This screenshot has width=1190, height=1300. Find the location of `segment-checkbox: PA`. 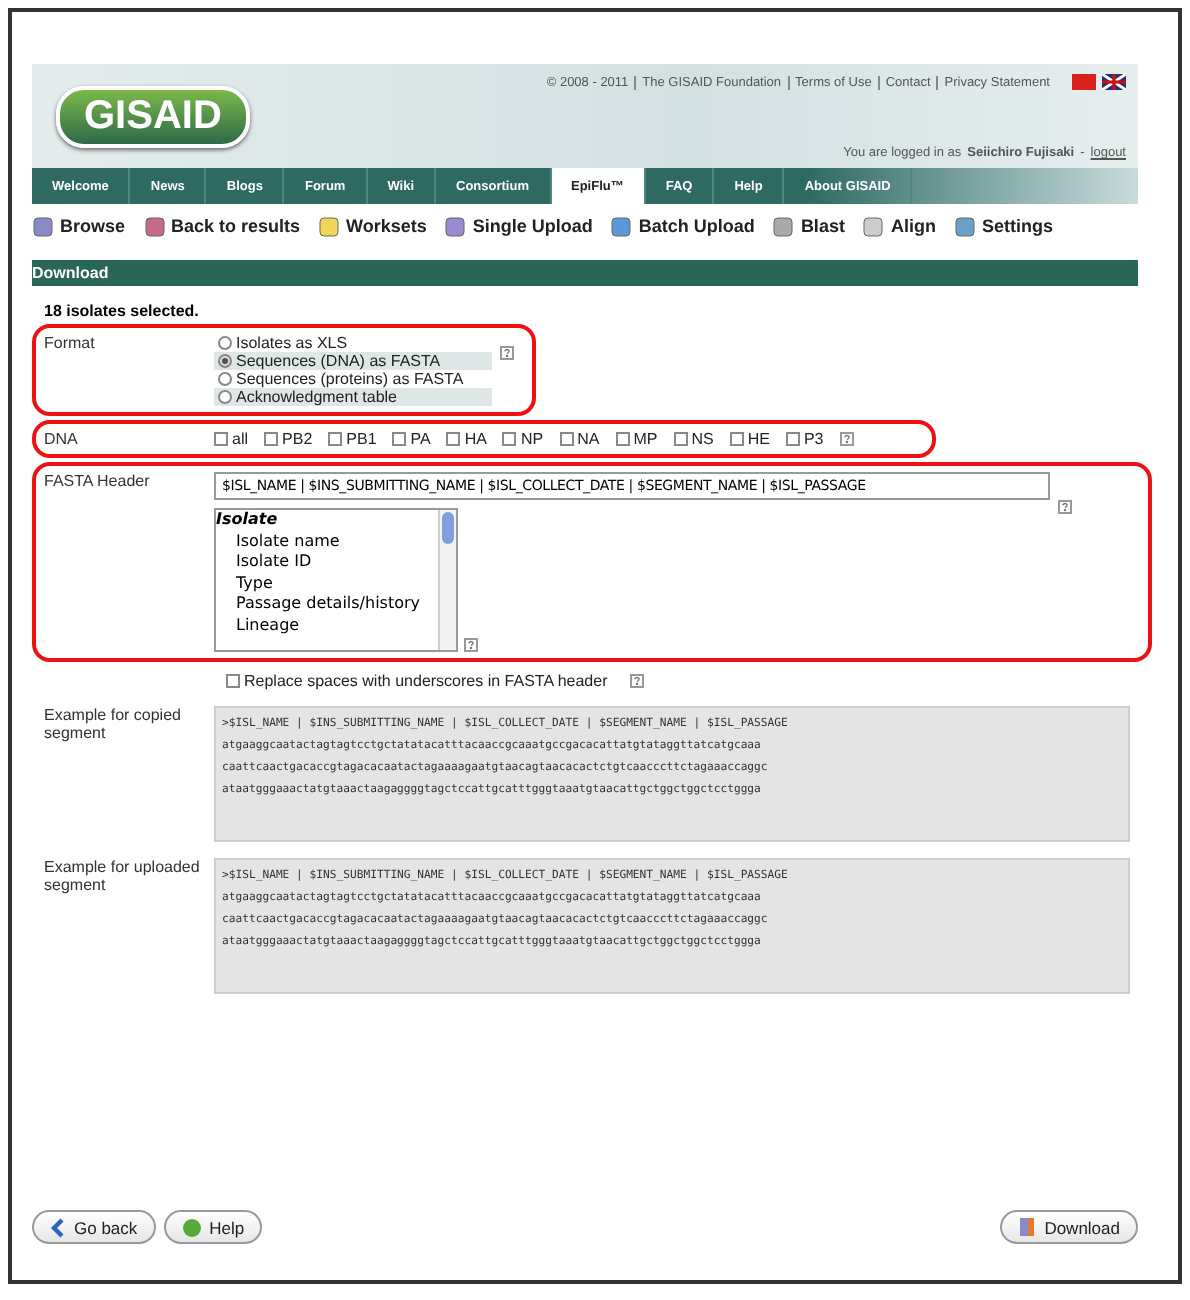

segment-checkbox: PA is located at coordinates (411, 439).